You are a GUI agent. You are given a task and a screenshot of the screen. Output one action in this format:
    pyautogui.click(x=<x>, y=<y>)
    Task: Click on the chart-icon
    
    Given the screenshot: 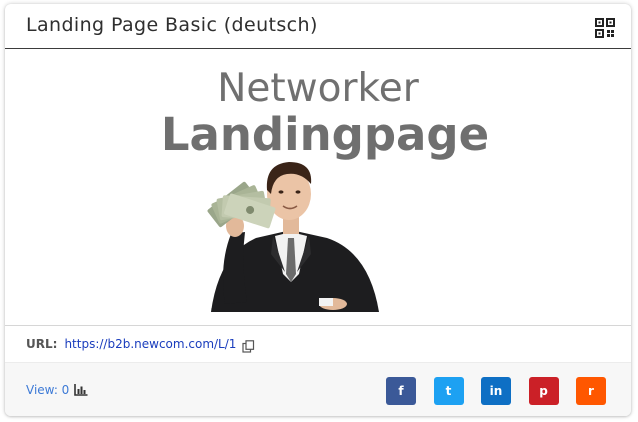 What is the action you would take?
    pyautogui.click(x=81, y=390)
    